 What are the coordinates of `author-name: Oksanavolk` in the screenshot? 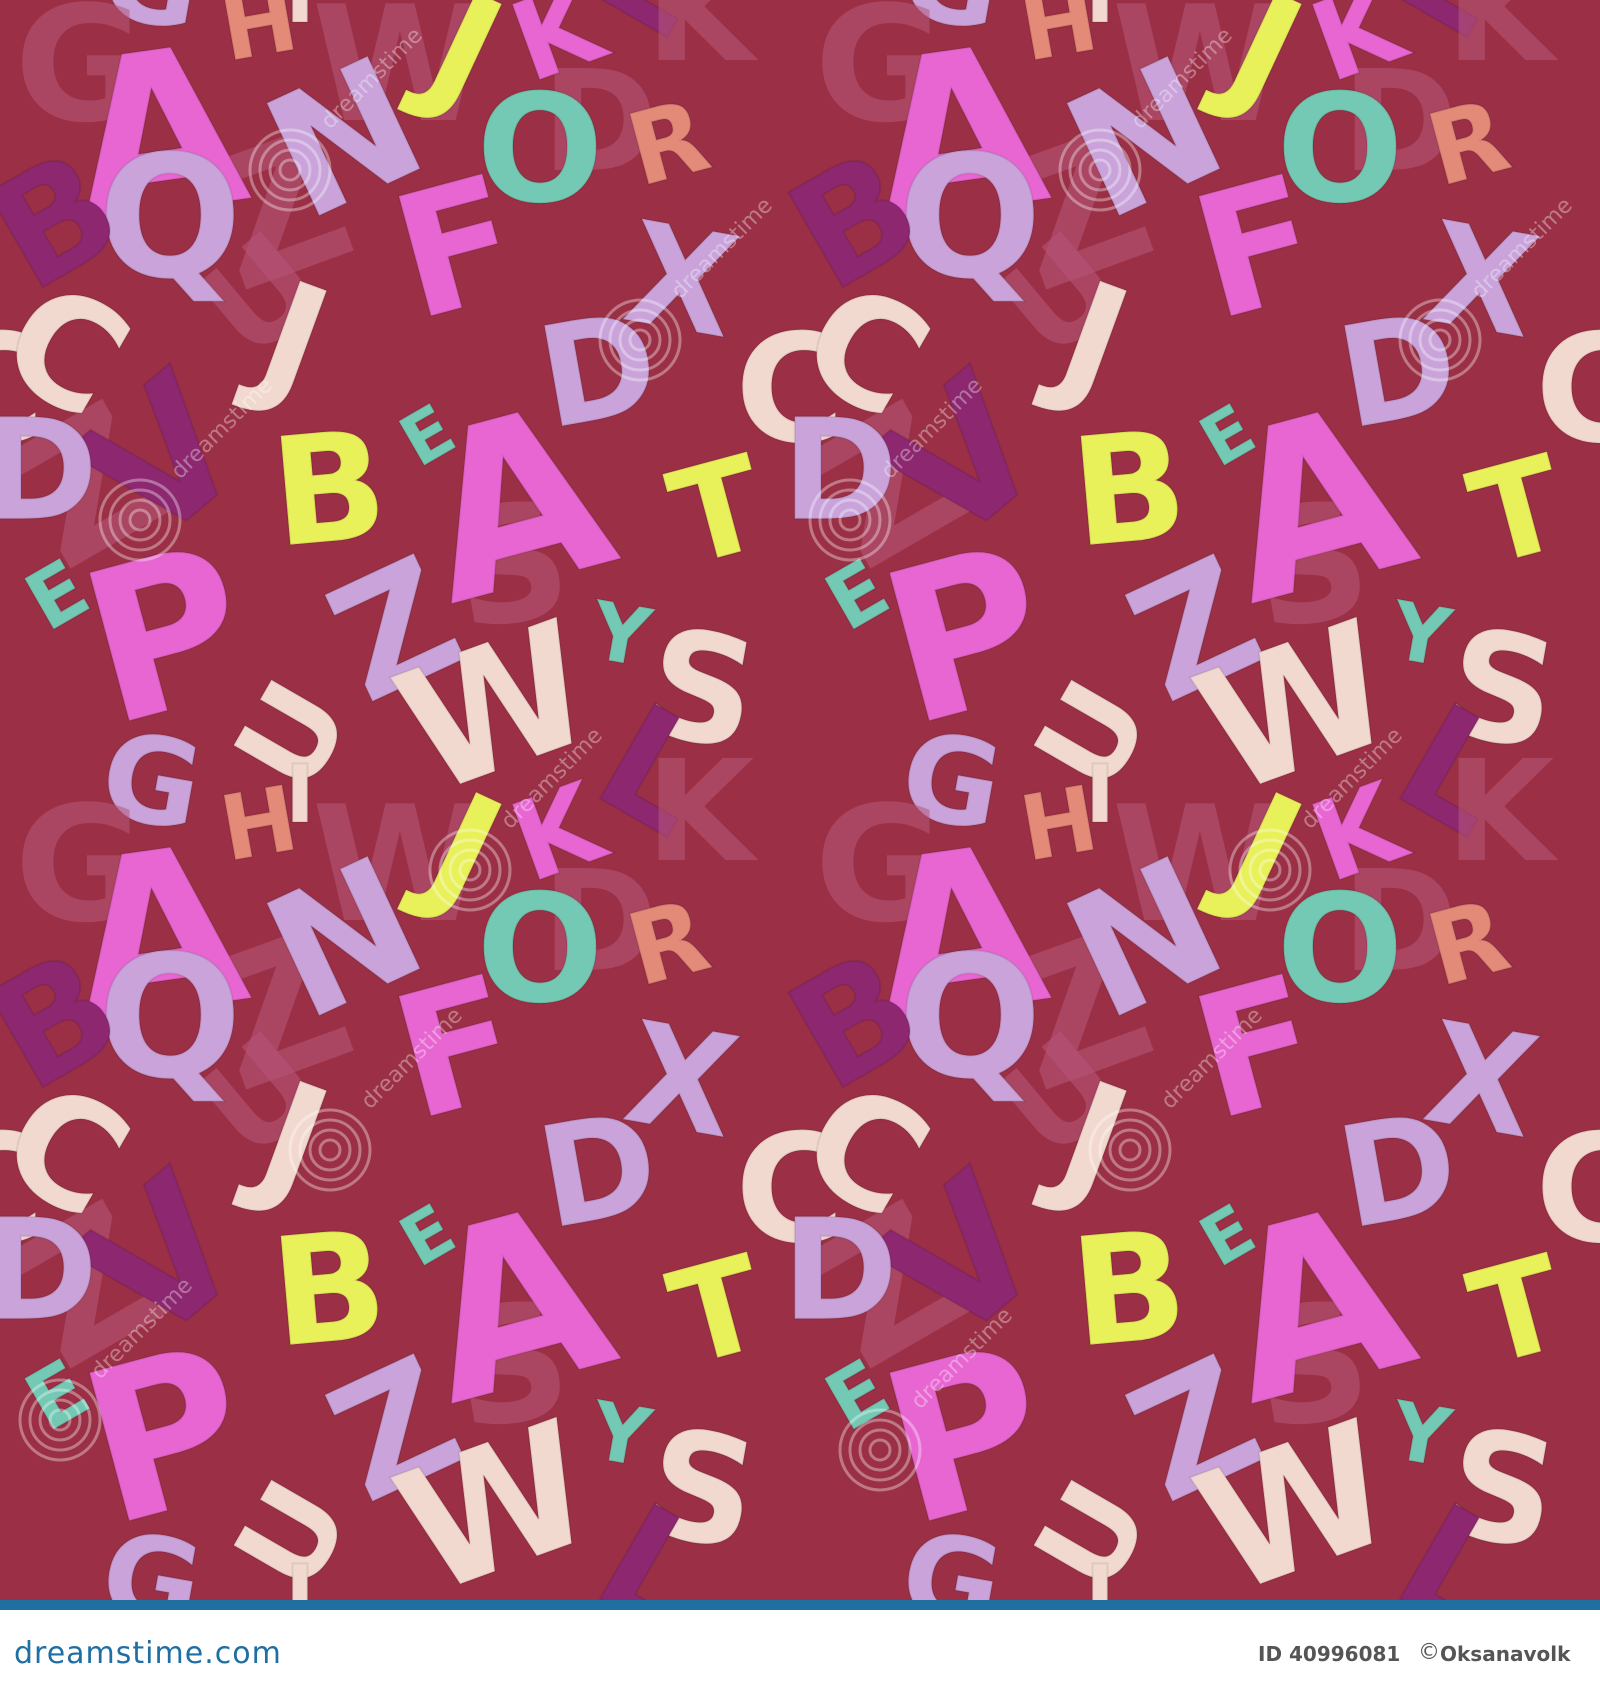 It's located at (1505, 1654).